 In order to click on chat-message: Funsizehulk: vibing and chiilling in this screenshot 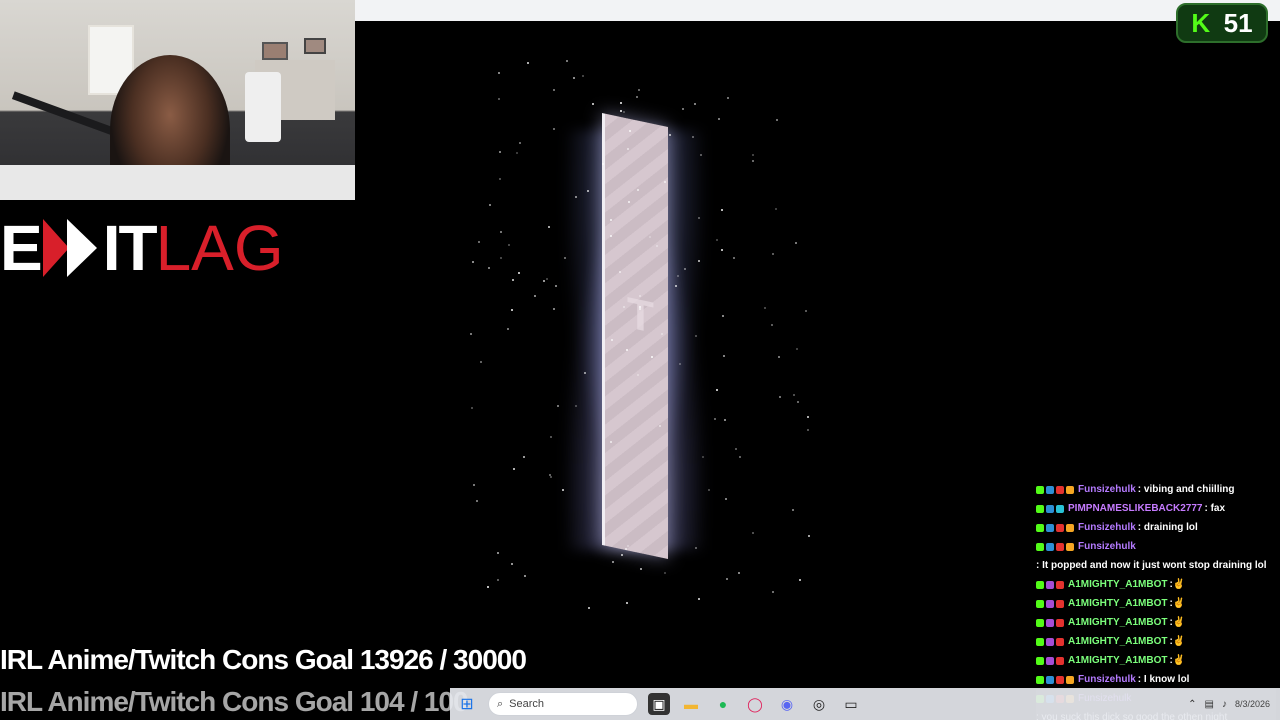, I will do `click(1156, 489)`.